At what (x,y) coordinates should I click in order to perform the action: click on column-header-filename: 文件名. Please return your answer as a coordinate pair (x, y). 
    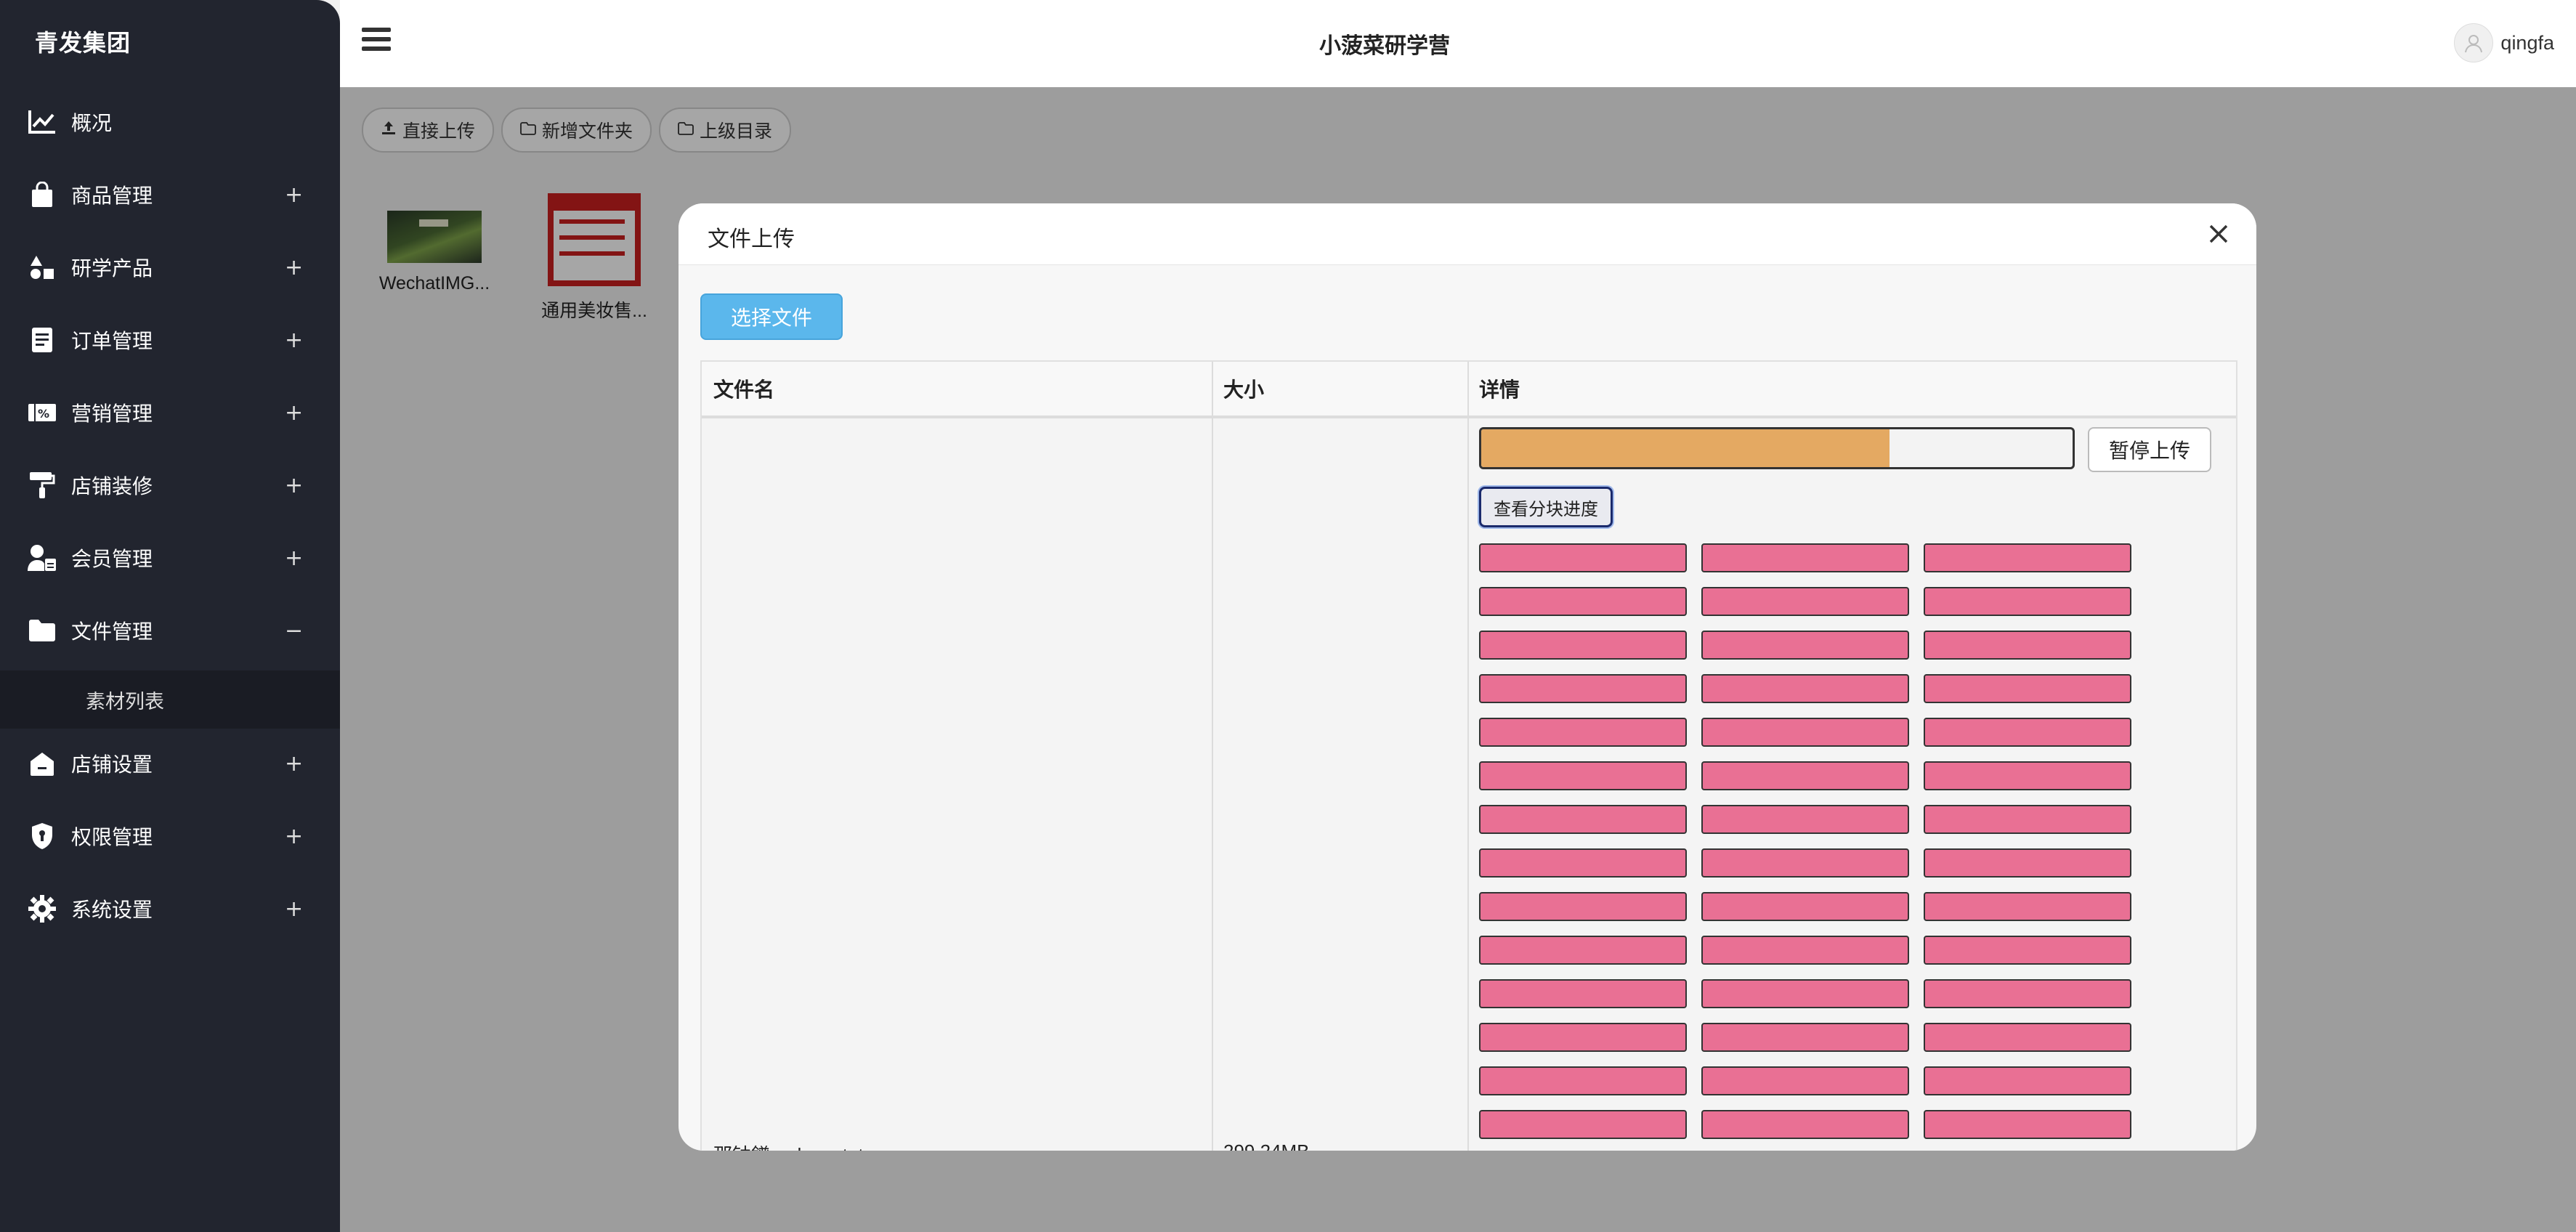
    Looking at the image, I should click on (744, 389).